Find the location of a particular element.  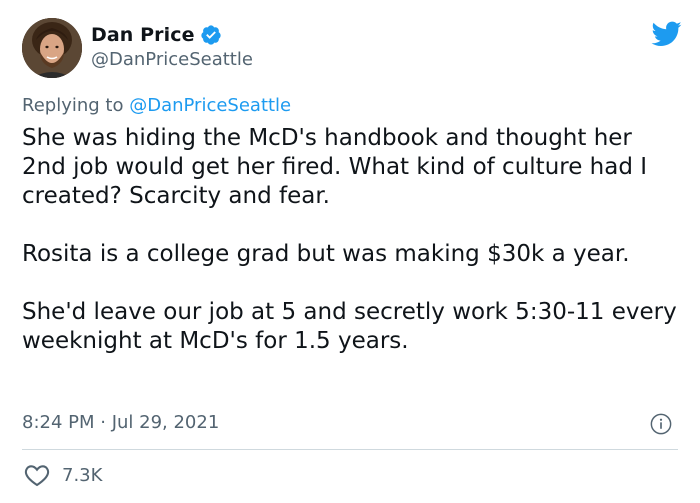

divider is located at coordinates (350, 449).